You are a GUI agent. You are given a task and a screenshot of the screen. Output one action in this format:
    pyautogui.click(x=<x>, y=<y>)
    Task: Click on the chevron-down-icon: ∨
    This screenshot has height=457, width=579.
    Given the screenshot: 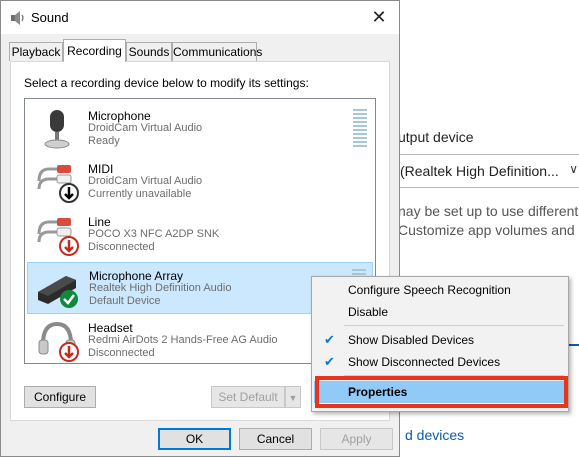 What is the action you would take?
    pyautogui.click(x=573, y=169)
    